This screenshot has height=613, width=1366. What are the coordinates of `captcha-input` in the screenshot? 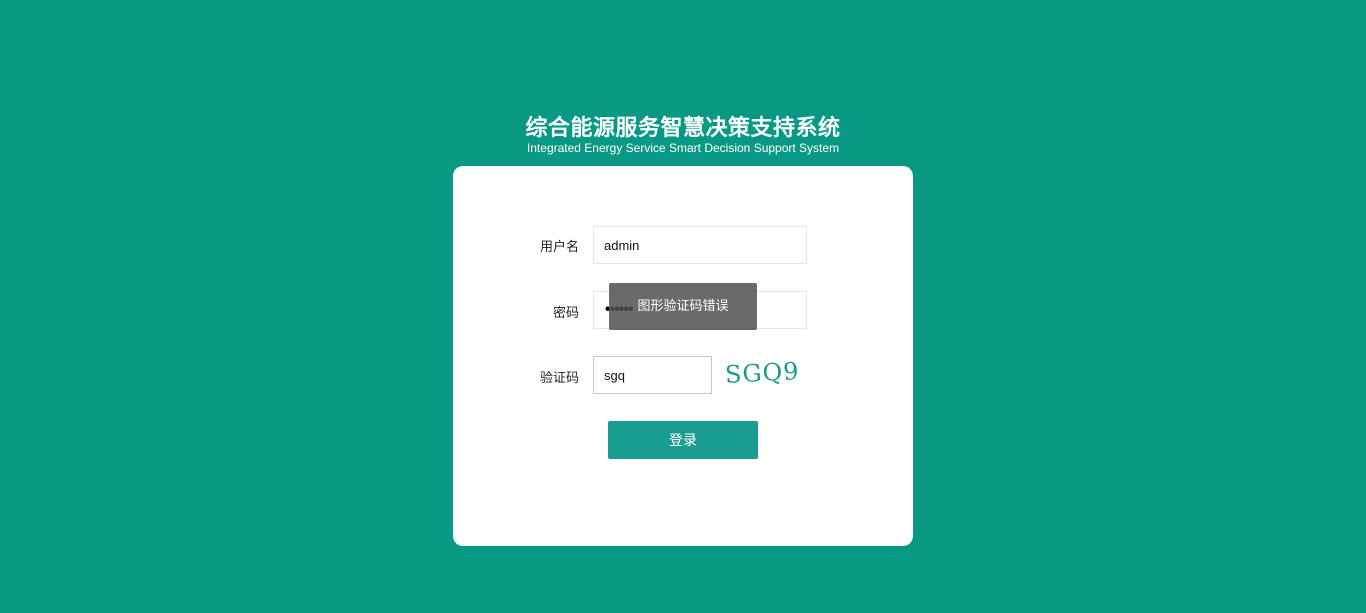 It's located at (652, 375).